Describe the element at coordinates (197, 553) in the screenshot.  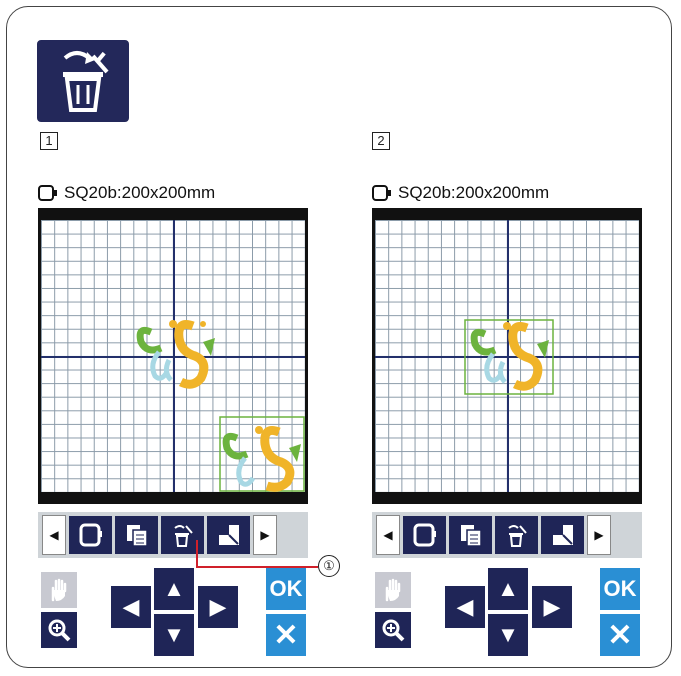
I see `callout-line-vertical` at that location.